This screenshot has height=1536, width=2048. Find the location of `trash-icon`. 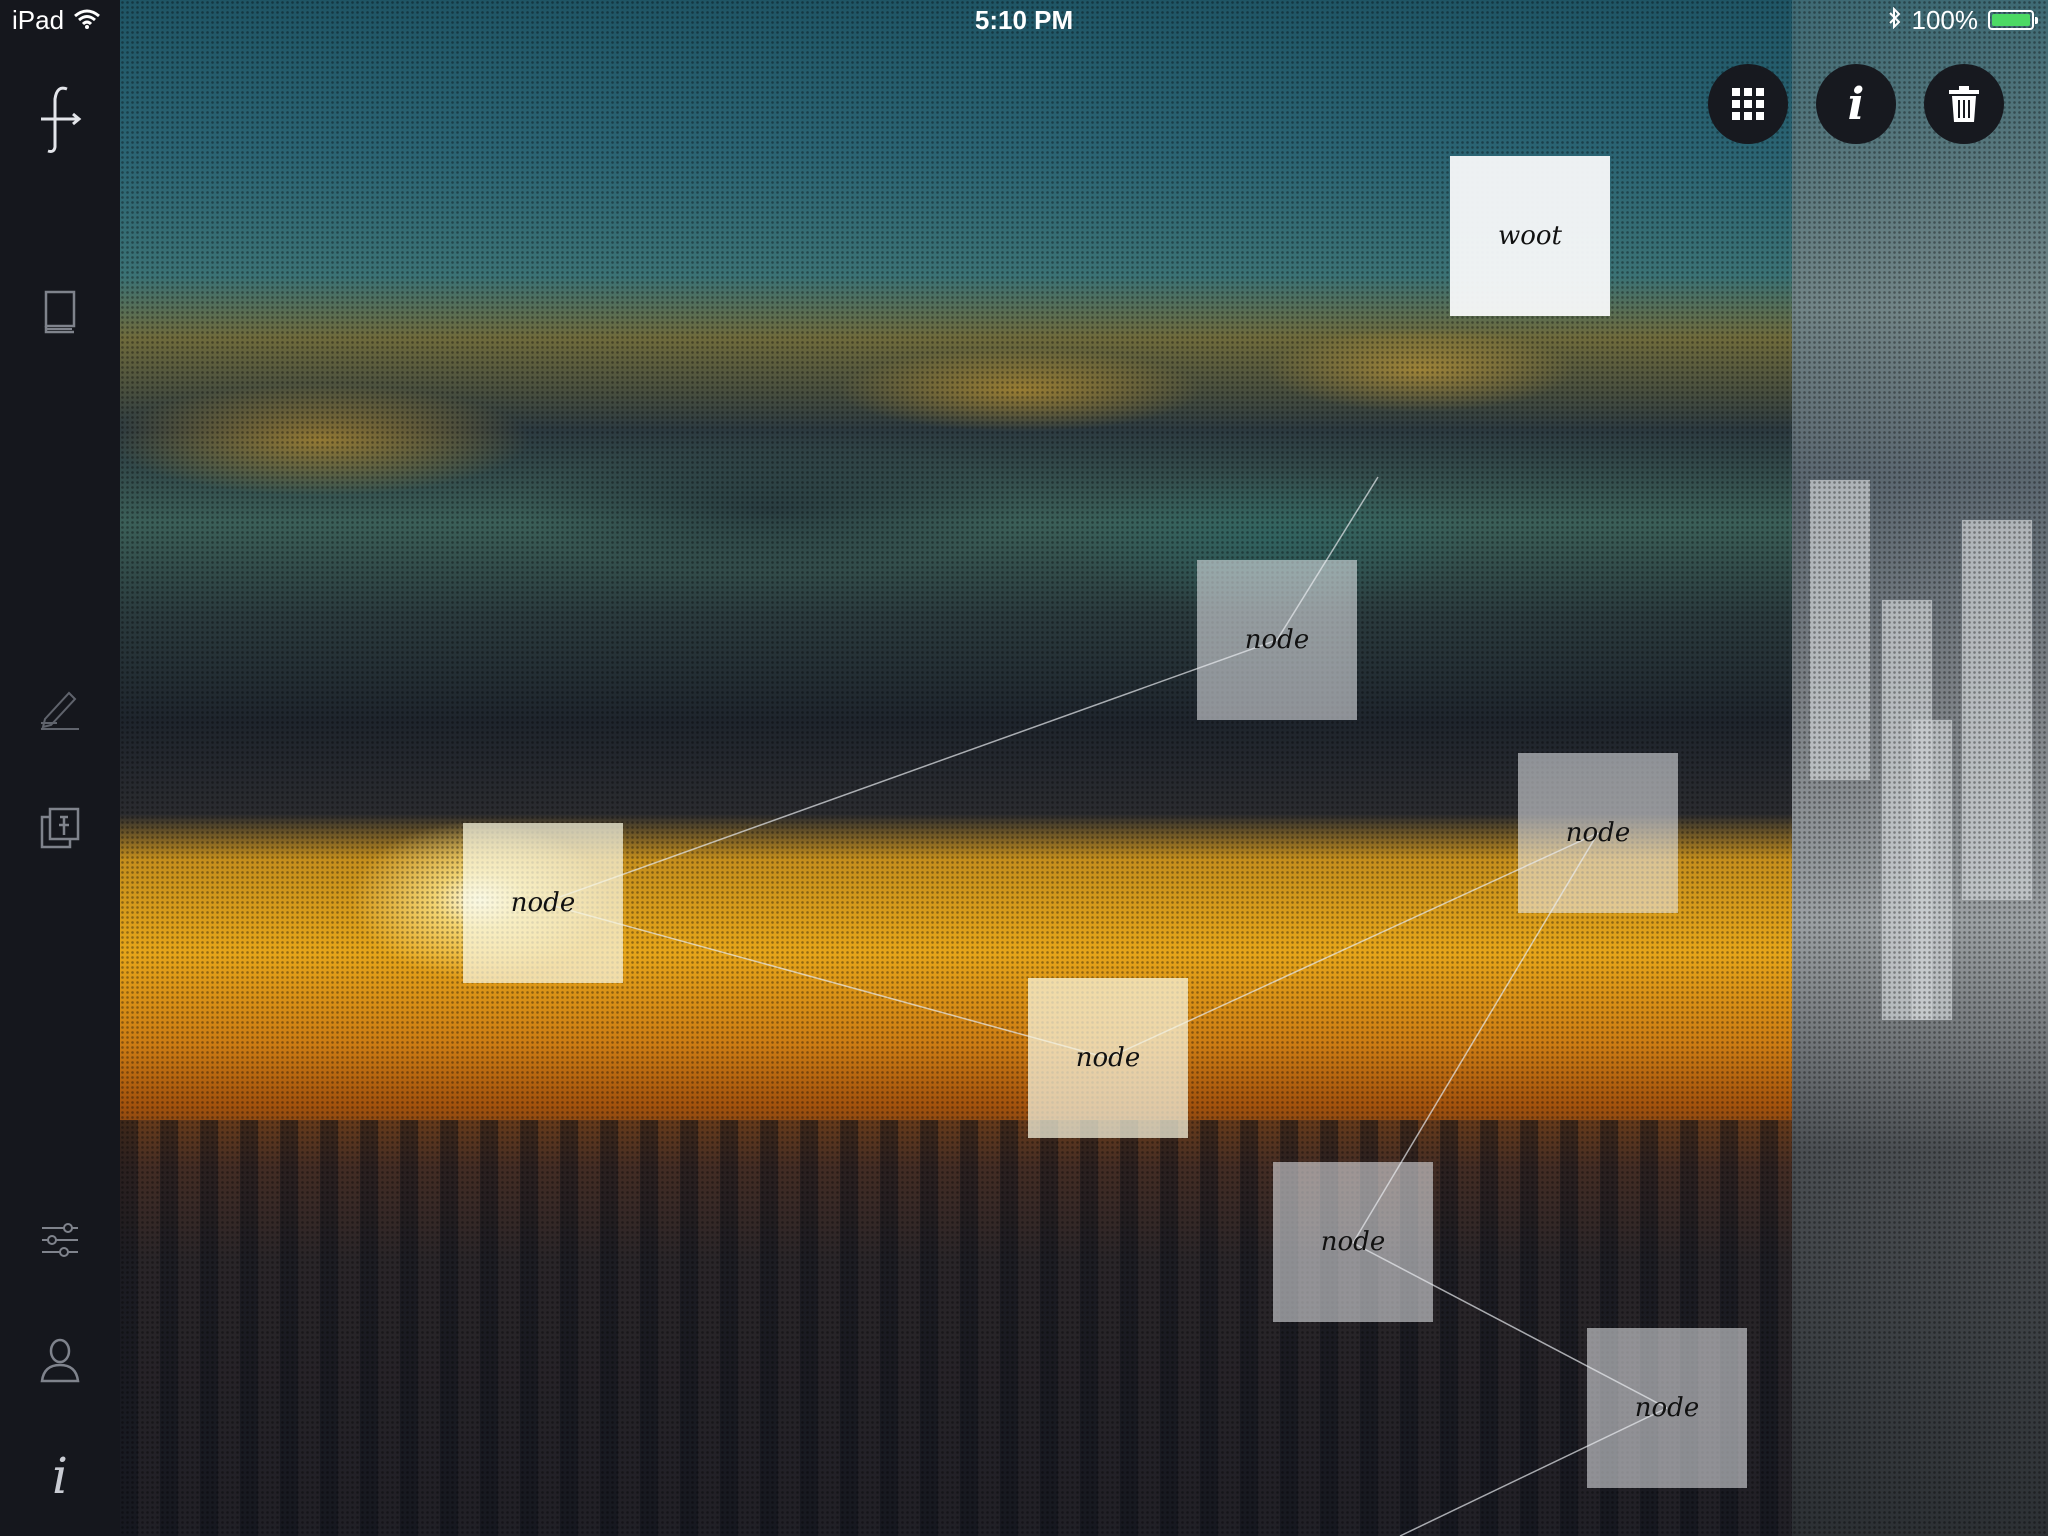

trash-icon is located at coordinates (1964, 104).